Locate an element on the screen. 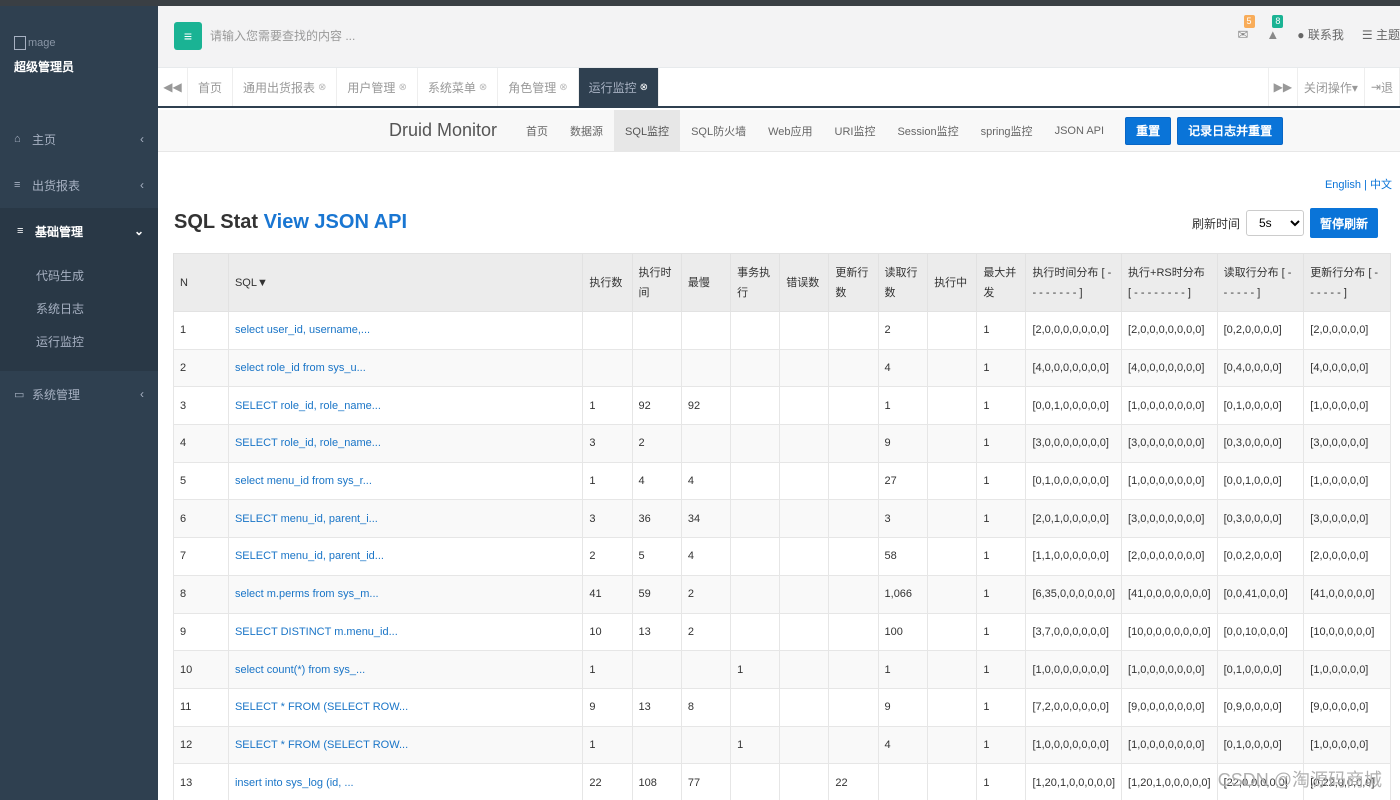  table-cell: 9 is located at coordinates (903, 443).